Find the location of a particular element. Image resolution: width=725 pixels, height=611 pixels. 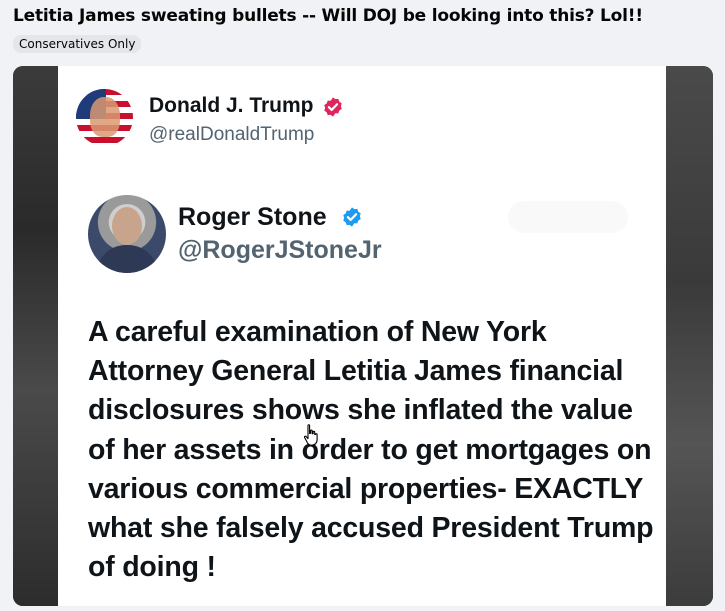

stone-avatar is located at coordinates (127, 234).